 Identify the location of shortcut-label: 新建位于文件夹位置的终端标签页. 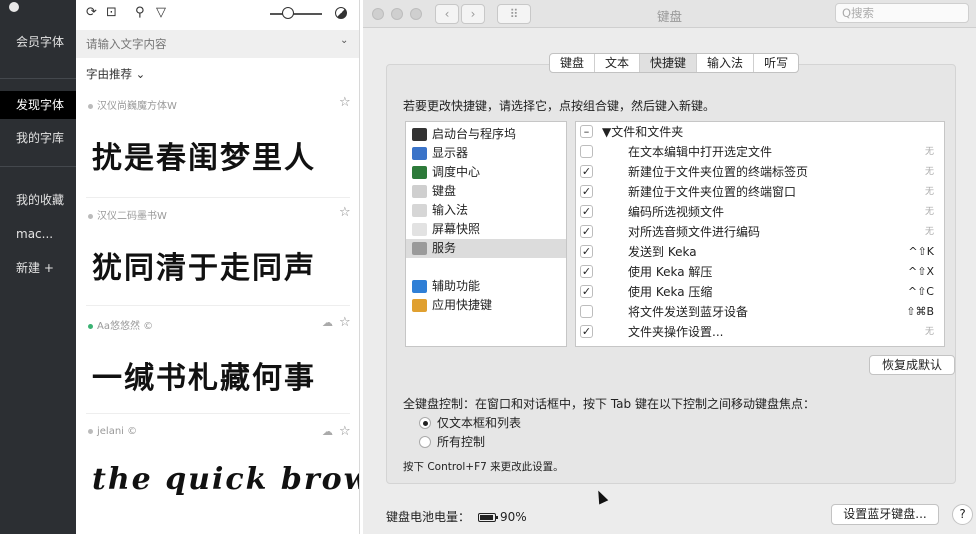
(718, 172).